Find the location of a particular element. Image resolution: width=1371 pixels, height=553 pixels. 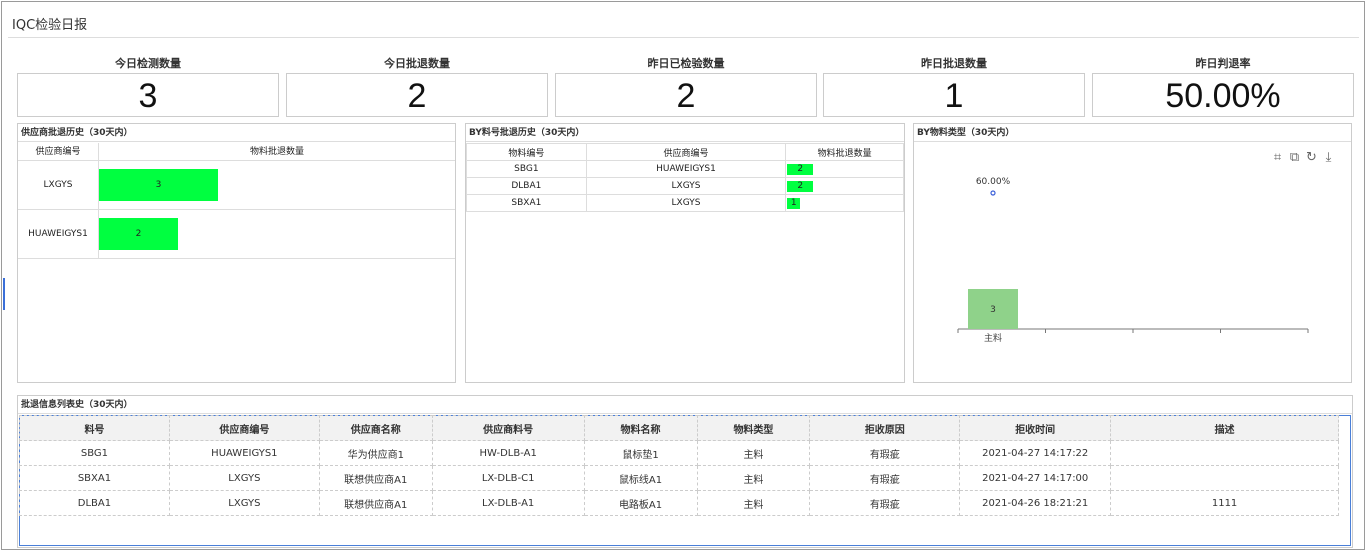

scroll-indicator is located at coordinates (4, 294).